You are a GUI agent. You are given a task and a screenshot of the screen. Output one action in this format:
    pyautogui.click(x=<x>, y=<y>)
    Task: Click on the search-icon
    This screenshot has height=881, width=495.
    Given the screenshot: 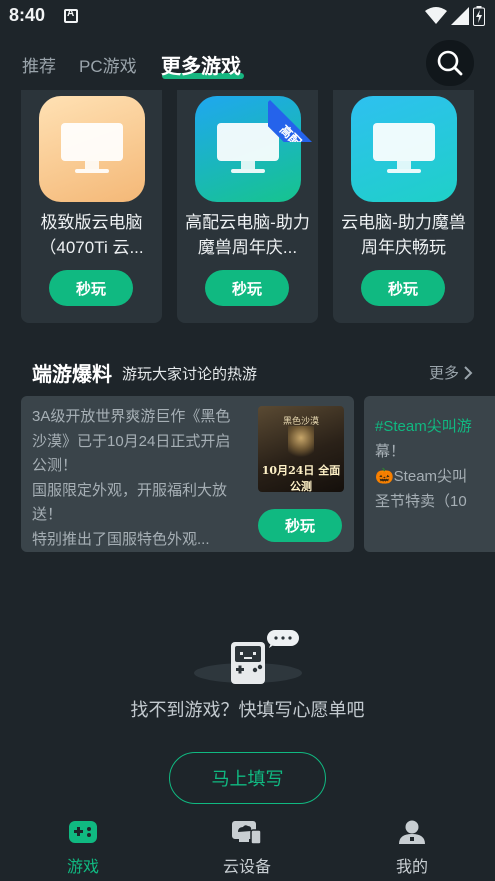 What is the action you would take?
    pyautogui.click(x=450, y=63)
    